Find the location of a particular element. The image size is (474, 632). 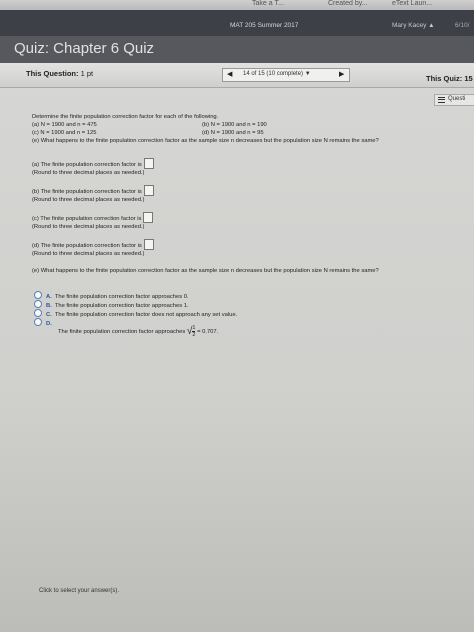

list-icon is located at coordinates (441, 100).